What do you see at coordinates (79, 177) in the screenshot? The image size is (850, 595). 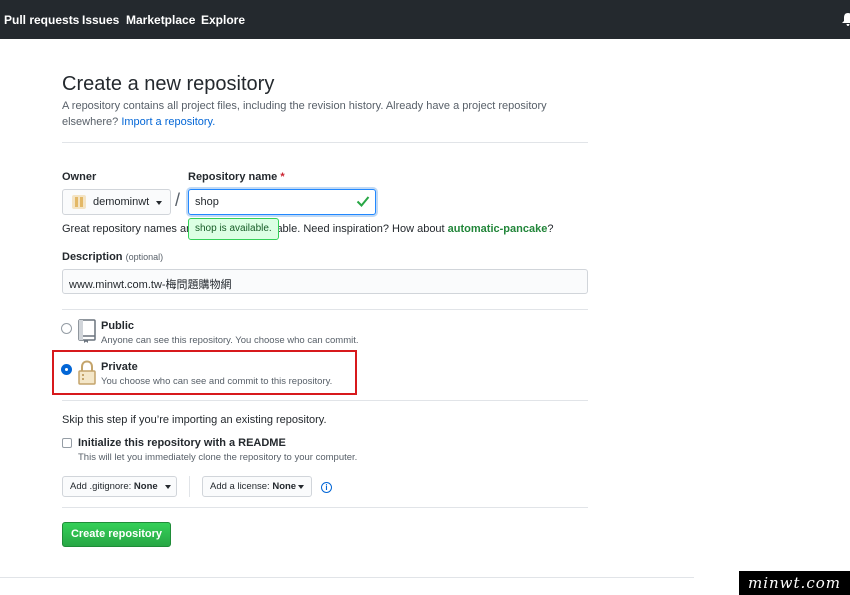 I see `owner-label: Owner` at bounding box center [79, 177].